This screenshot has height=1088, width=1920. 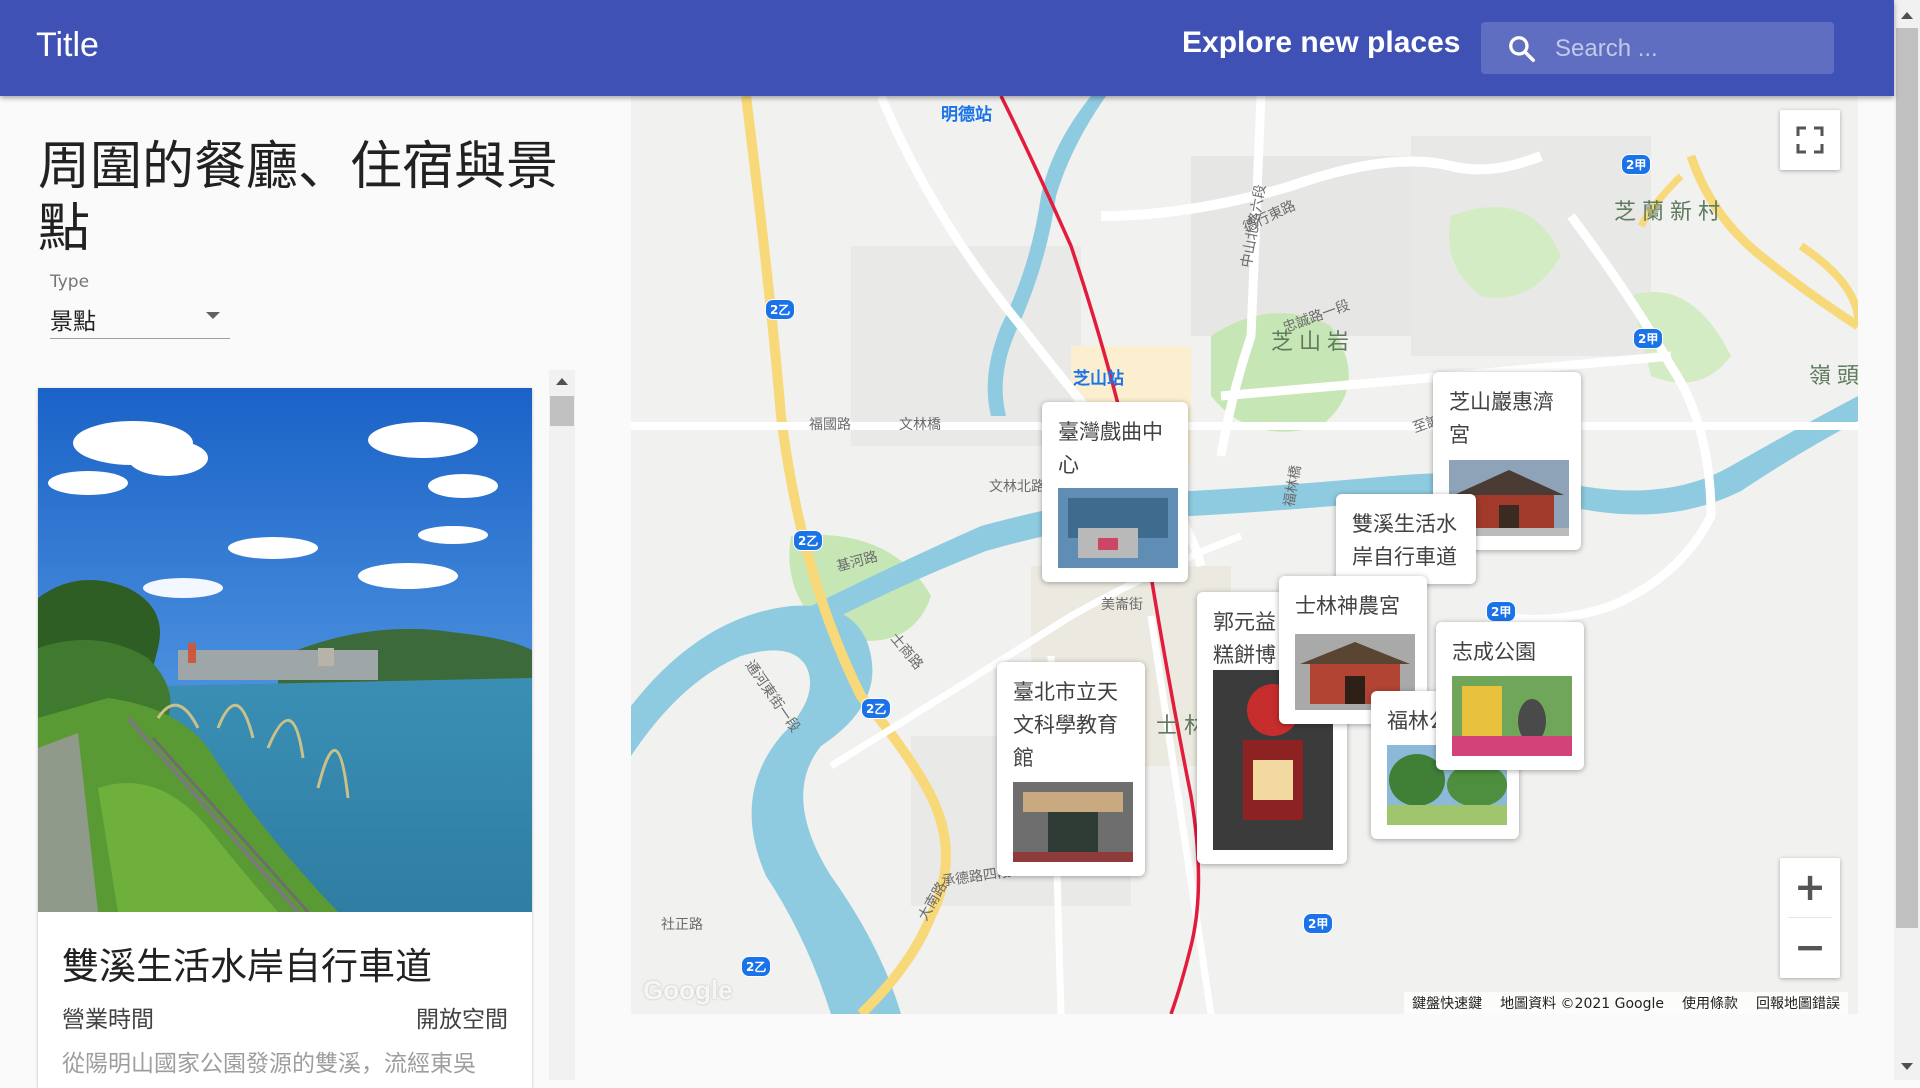 What do you see at coordinates (298, 198) in the screenshot?
I see `page-heading: 周圍的餐廳、住宿與景點` at bounding box center [298, 198].